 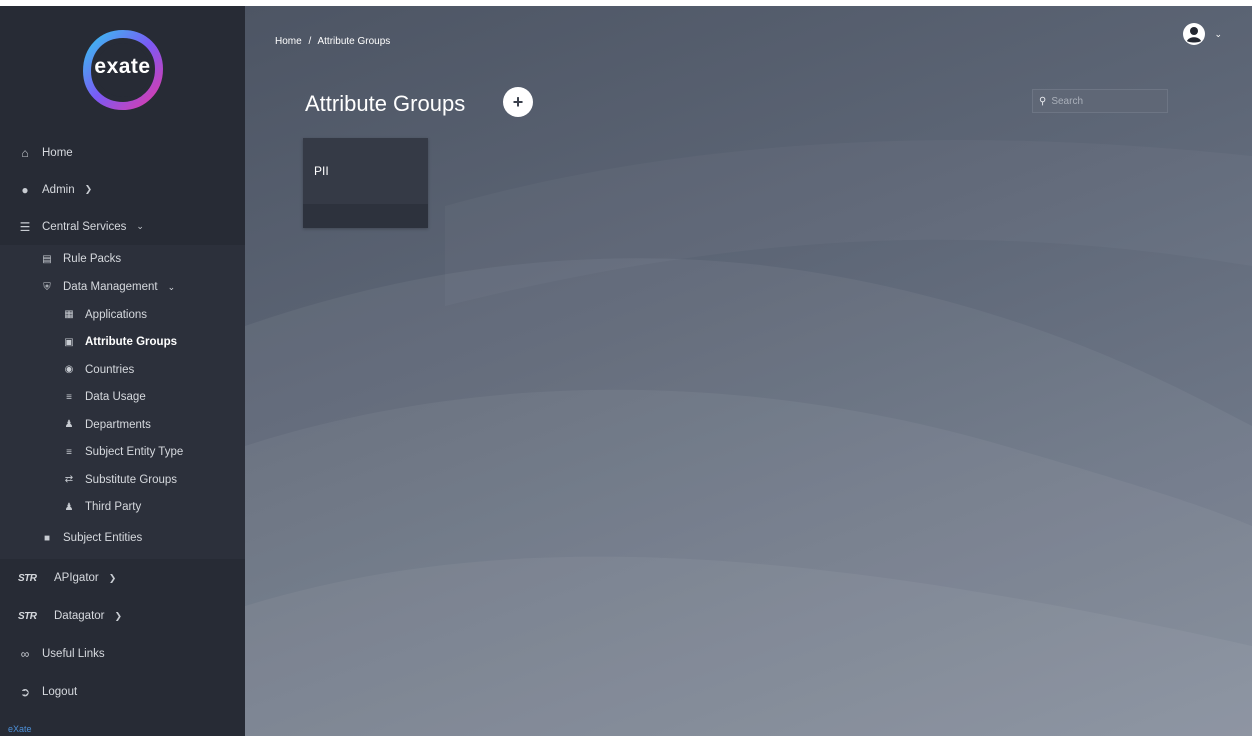 What do you see at coordinates (25, 692) in the screenshot?
I see `sign-out-icon: ➲` at bounding box center [25, 692].